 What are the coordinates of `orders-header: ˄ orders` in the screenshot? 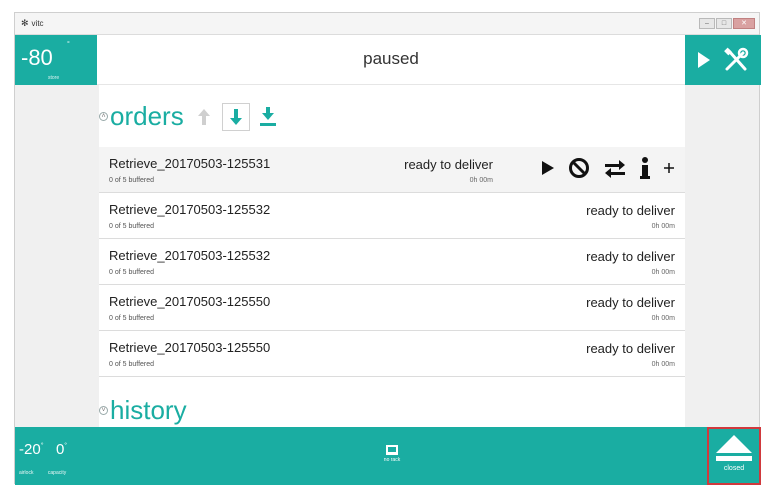 It's located at (190, 116).